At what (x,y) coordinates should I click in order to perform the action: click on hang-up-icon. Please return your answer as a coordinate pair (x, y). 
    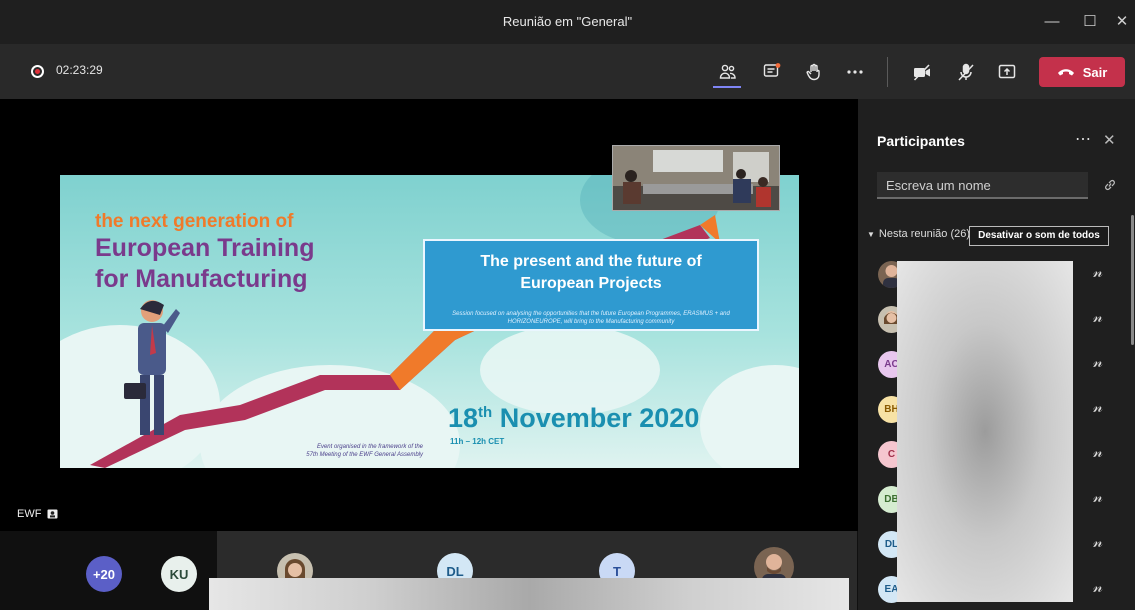
    Looking at the image, I should click on (1065, 72).